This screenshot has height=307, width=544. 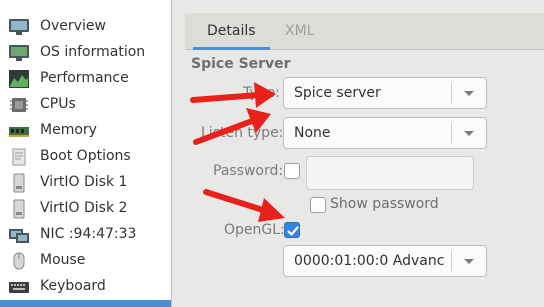 I want to click on opengl-label: OpenGL:, so click(x=254, y=230).